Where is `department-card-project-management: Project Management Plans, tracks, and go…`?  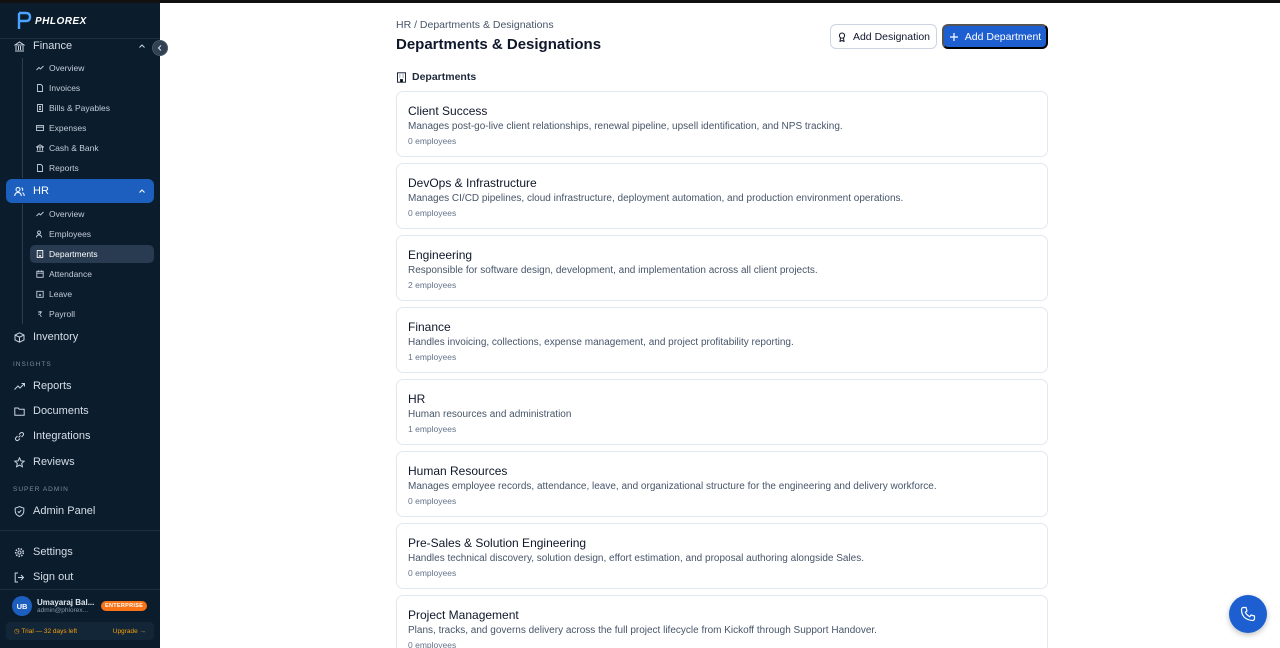
department-card-project-management: Project Management Plans, tracks, and go… is located at coordinates (722, 621).